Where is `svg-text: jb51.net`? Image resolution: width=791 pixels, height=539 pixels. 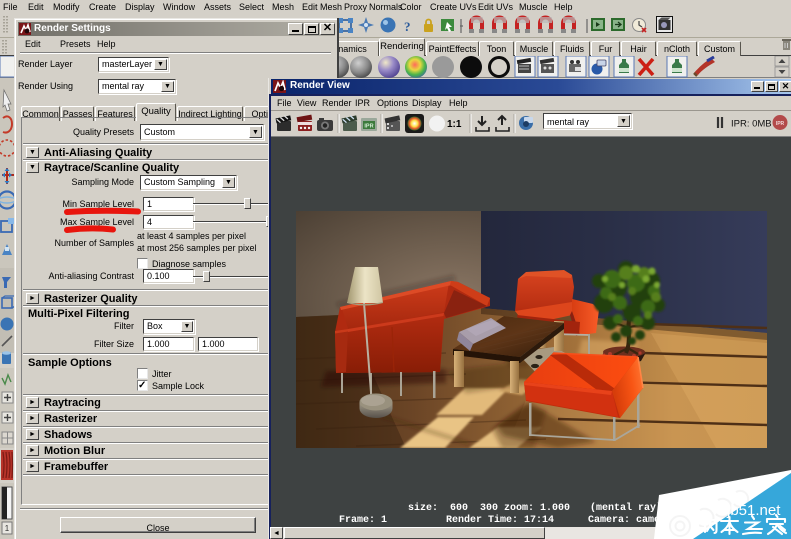 svg-text: jb51.net is located at coordinates (753, 510).